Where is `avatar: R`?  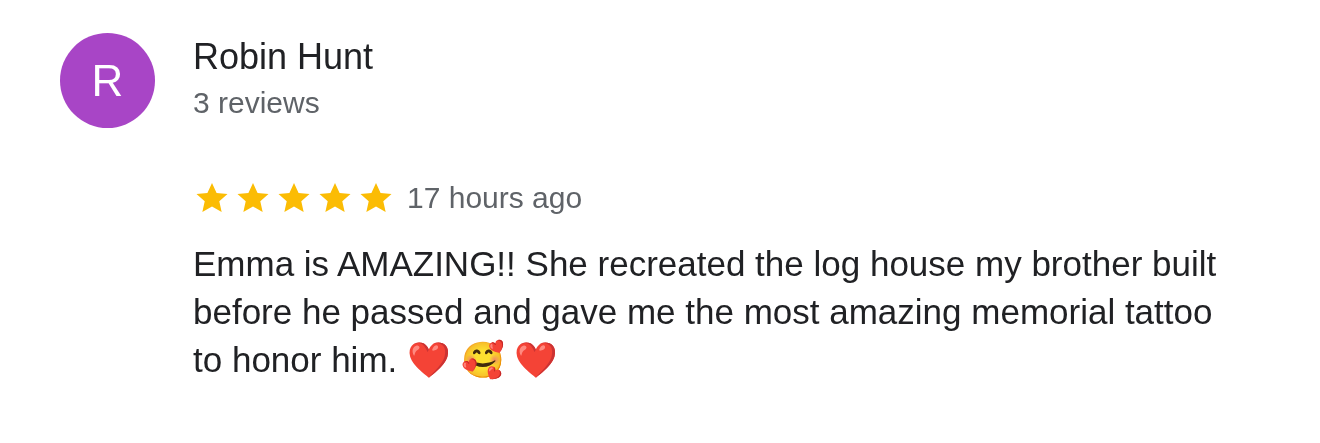 avatar: R is located at coordinates (107, 80).